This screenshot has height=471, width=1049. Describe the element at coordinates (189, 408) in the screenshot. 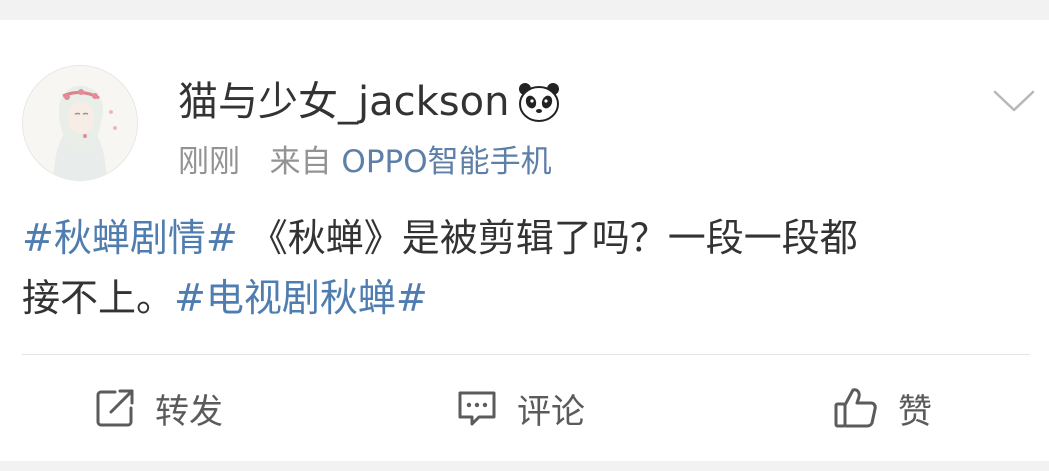

I see `repost-label: 转发` at that location.